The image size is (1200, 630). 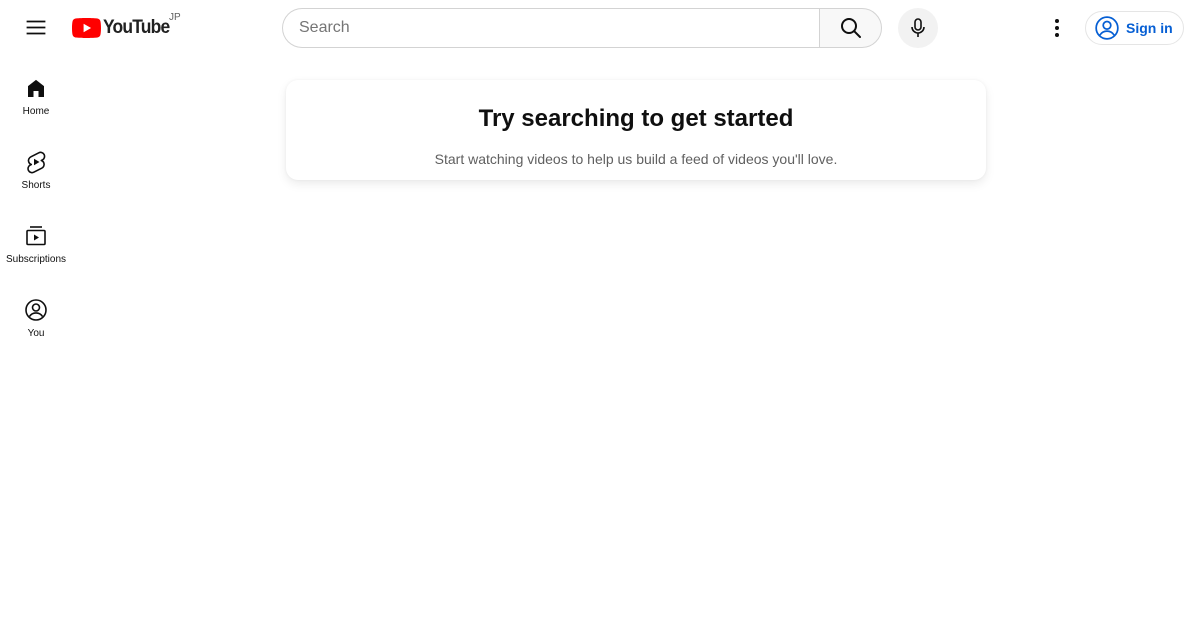 I want to click on home-icon, so click(x=36, y=88).